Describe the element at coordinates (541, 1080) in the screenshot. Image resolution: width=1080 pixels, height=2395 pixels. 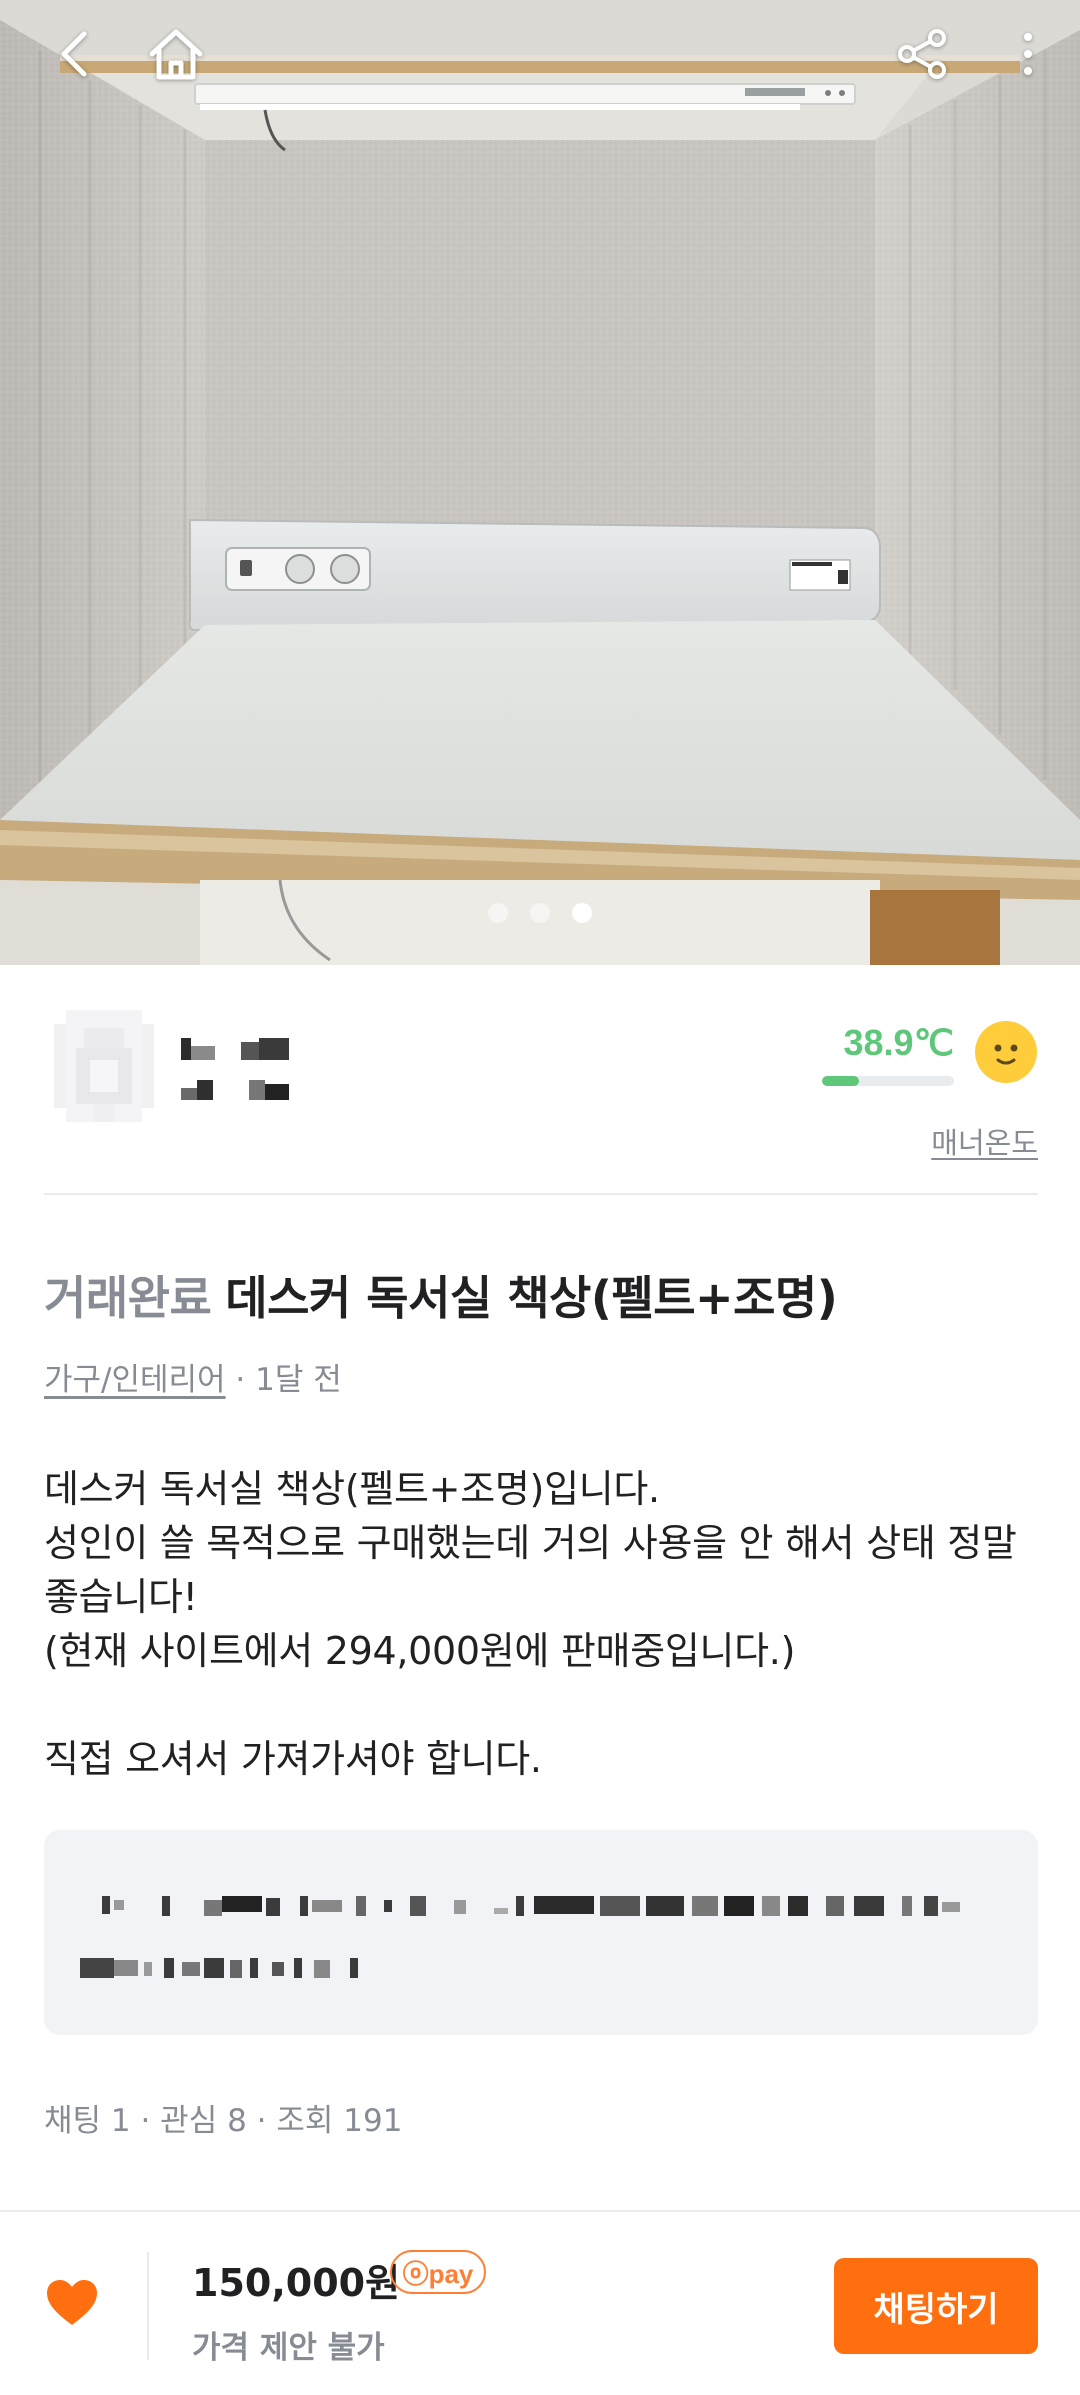
I see `seller-profile: 38.9℃ 매너온도` at that location.